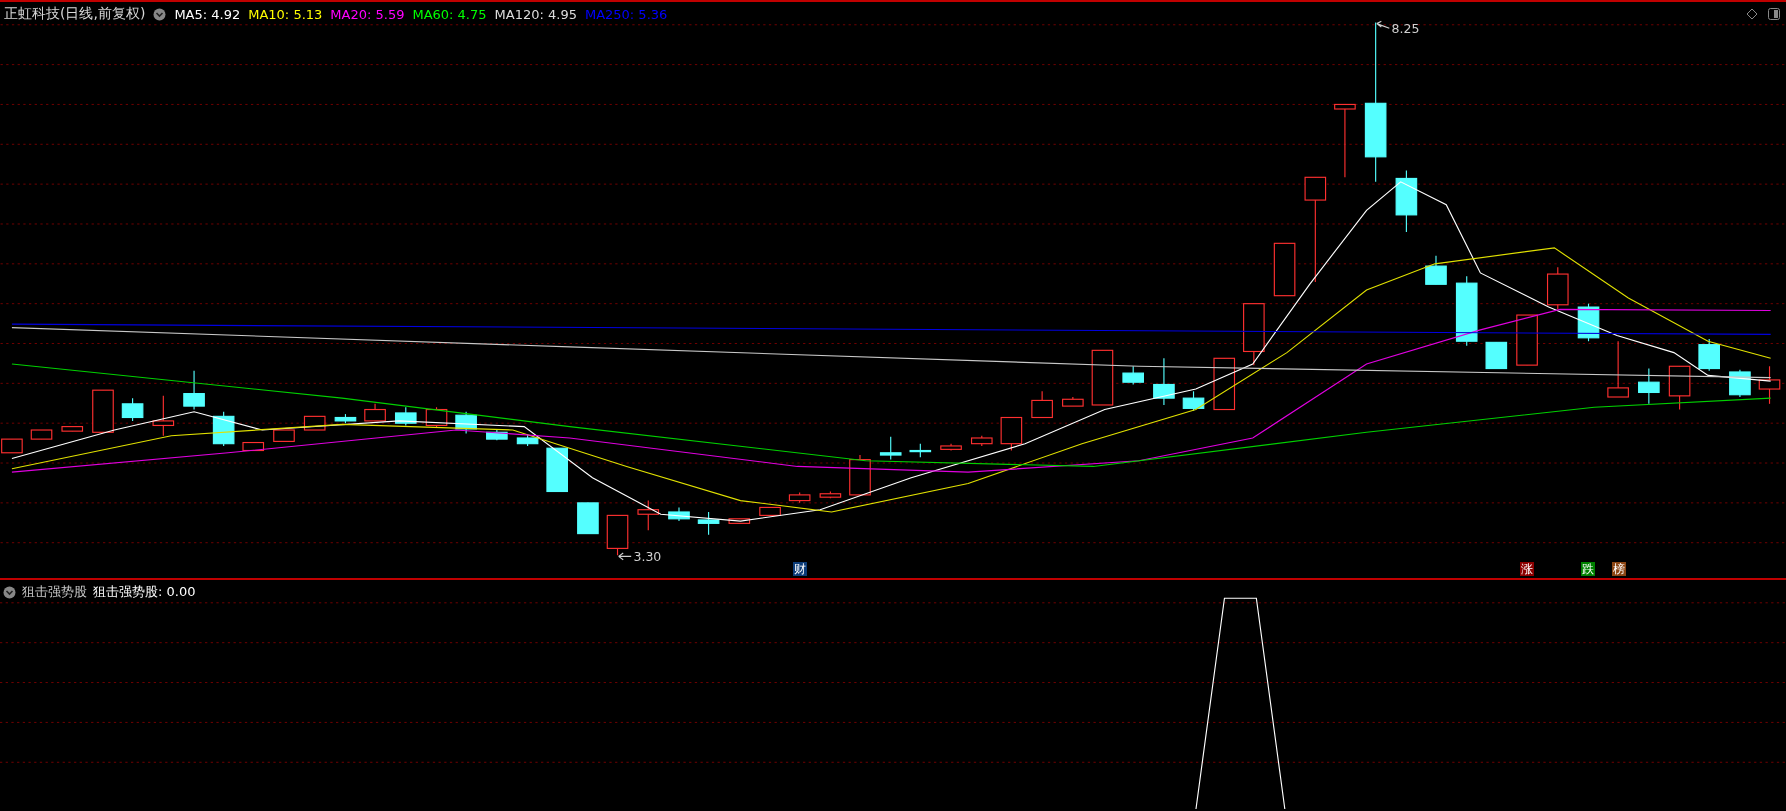 The height and width of the screenshot is (811, 1786). I want to click on ma-value: MA60: 4.75, so click(449, 14).